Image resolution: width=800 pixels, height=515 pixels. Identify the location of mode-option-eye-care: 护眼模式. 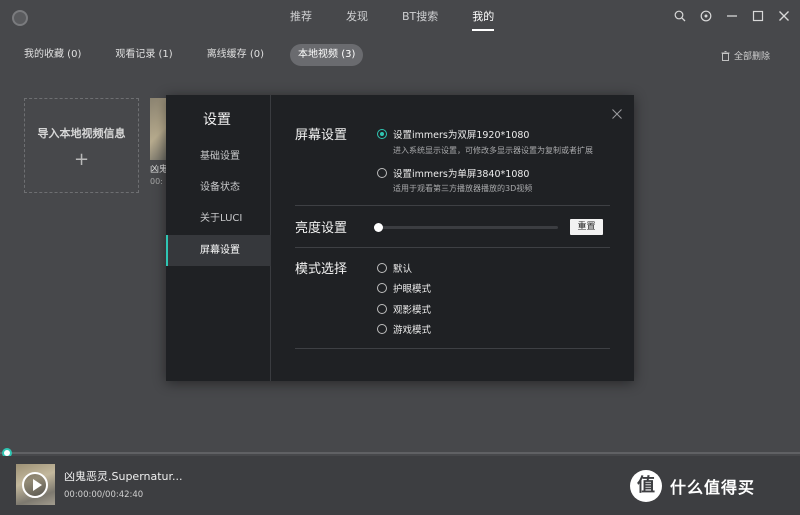
(404, 288).